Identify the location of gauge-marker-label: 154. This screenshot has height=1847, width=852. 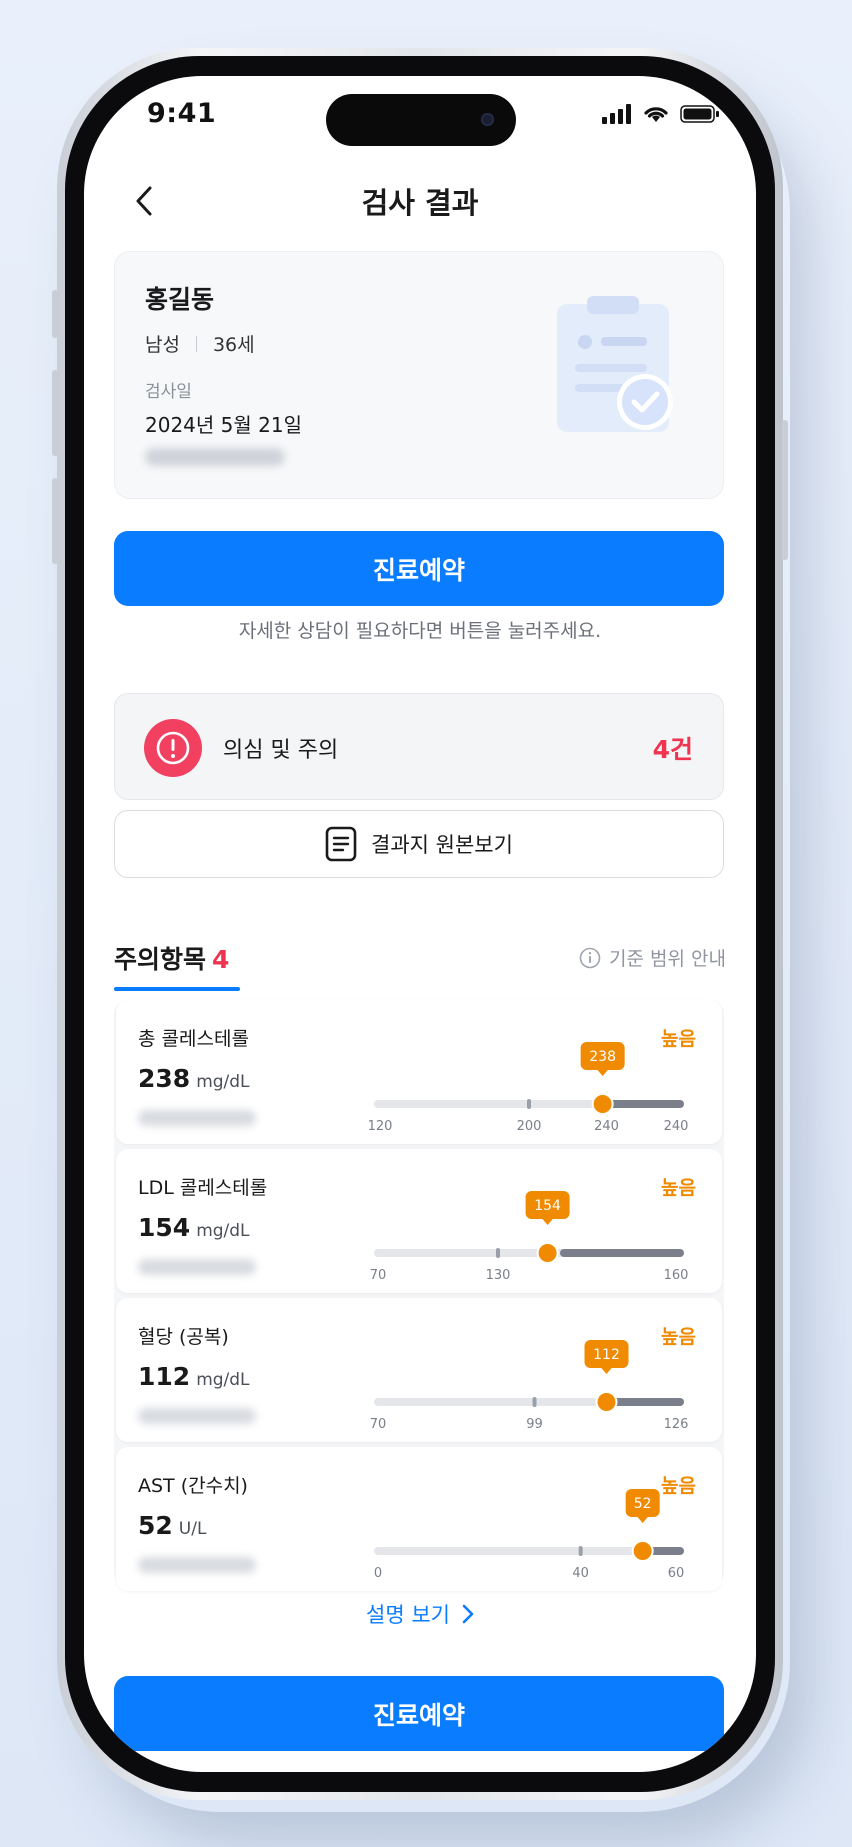
(547, 1206).